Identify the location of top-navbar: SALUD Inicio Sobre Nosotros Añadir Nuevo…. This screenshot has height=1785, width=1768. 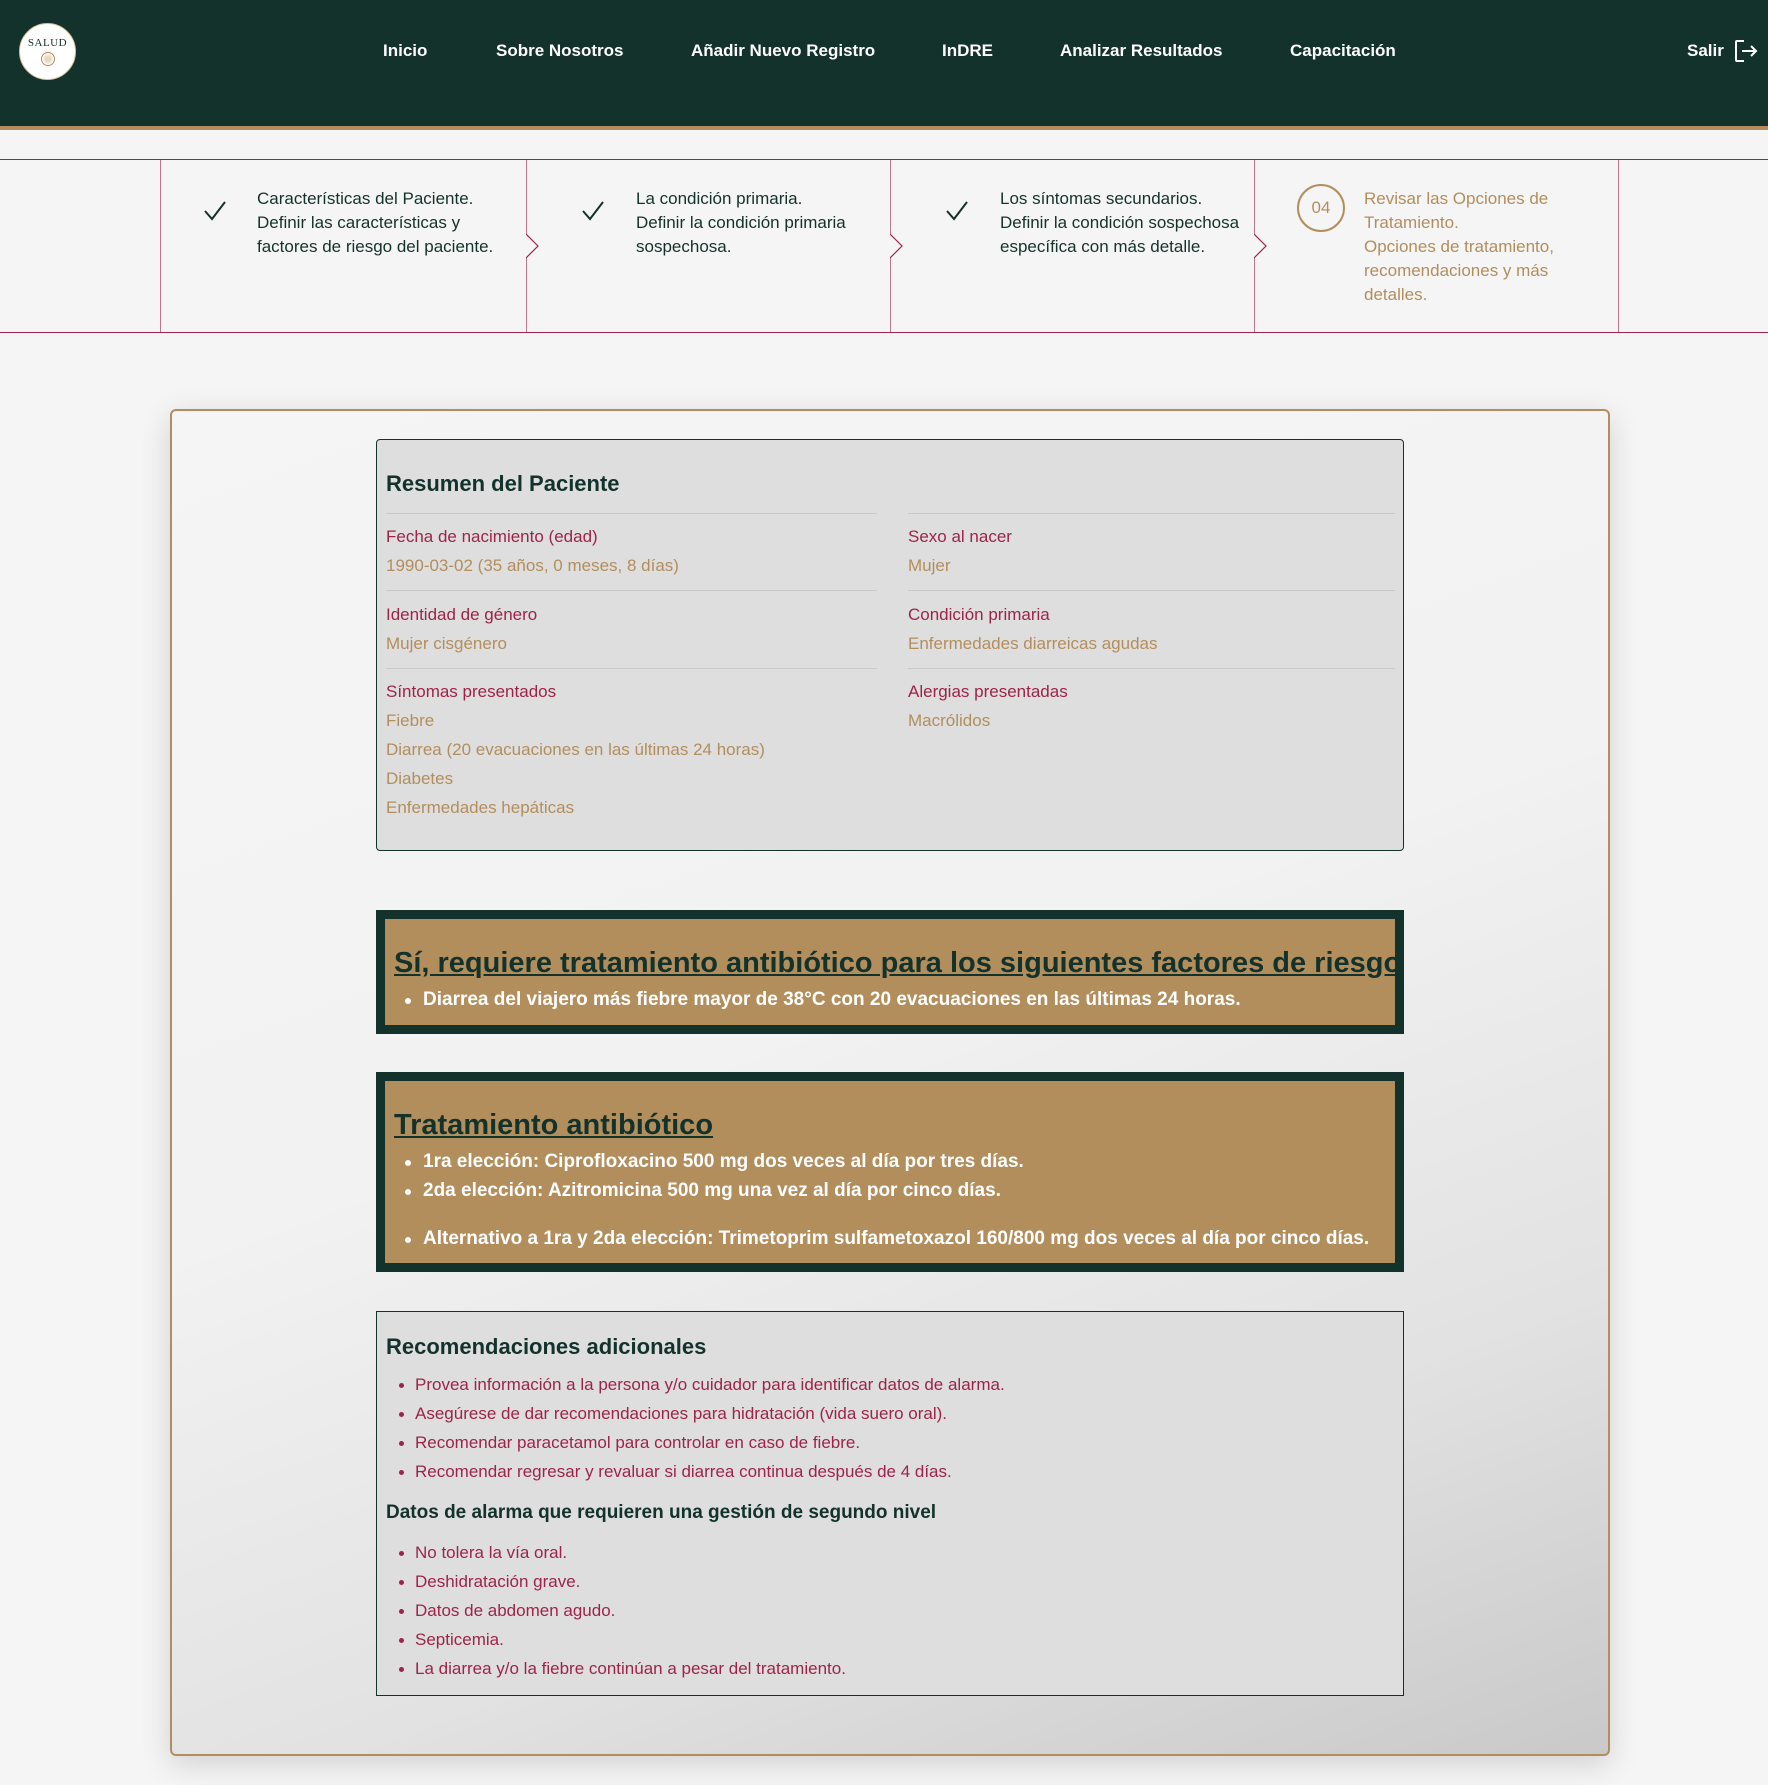
(884, 65).